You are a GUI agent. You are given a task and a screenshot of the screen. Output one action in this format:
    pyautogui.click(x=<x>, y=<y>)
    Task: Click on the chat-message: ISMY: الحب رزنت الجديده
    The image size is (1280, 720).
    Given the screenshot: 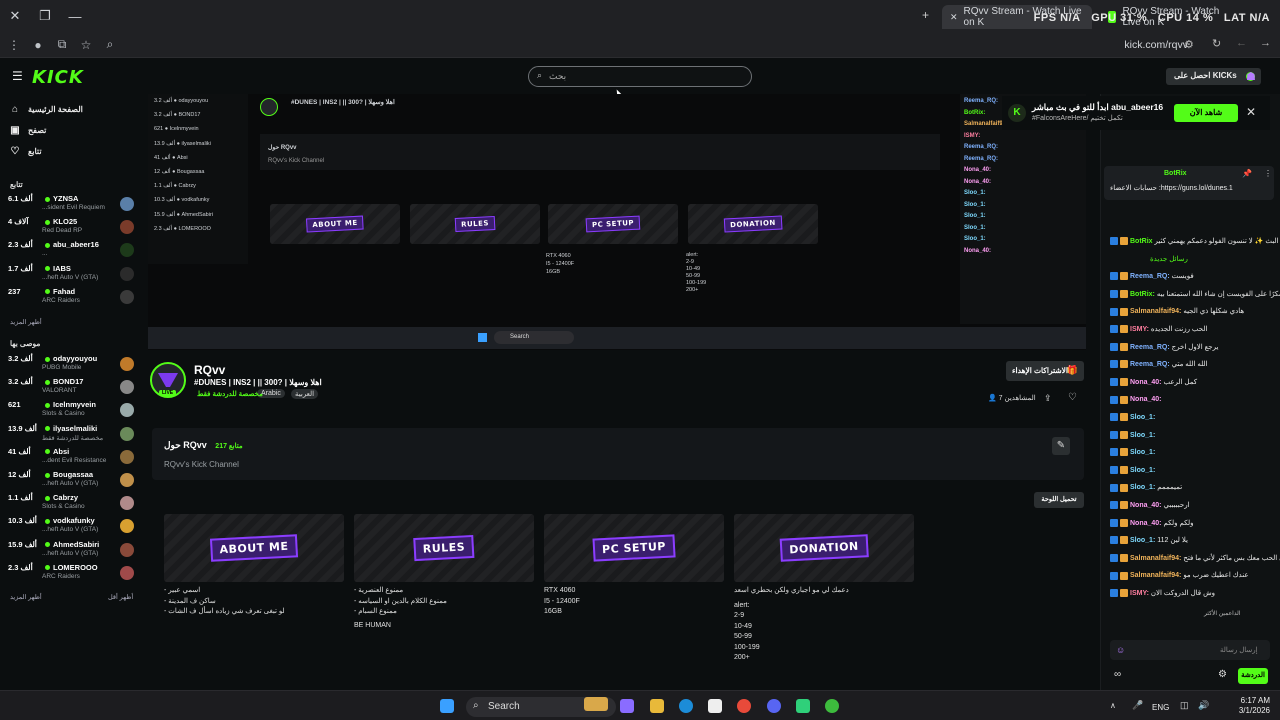 What is the action you would take?
    pyautogui.click(x=1158, y=330)
    